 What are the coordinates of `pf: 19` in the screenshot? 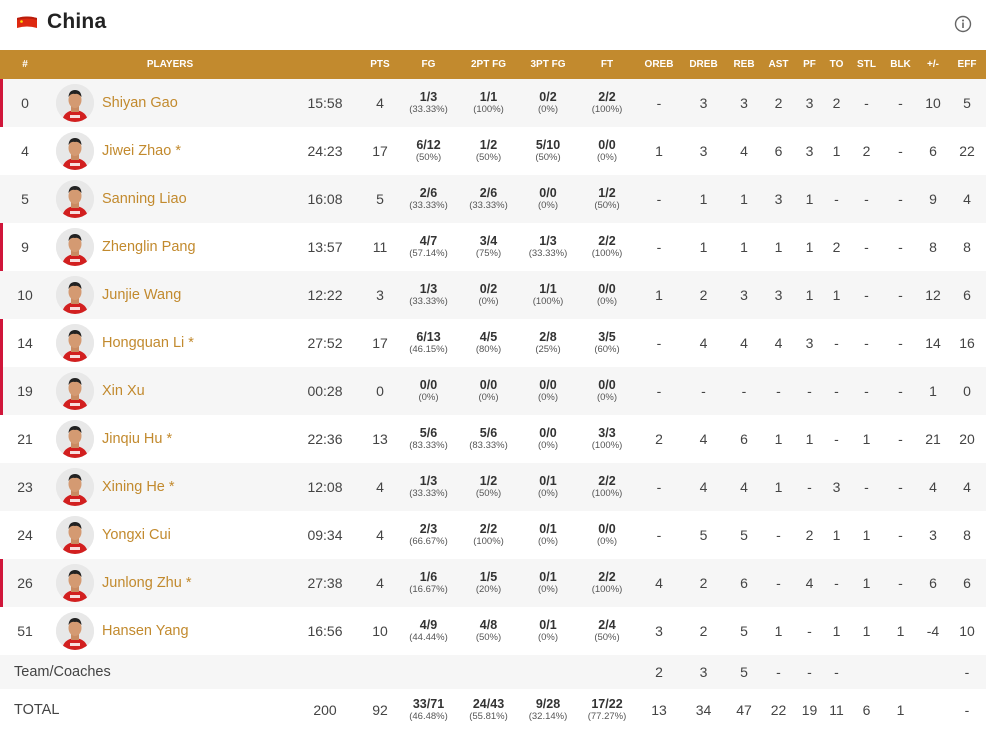 It's located at (809, 710).